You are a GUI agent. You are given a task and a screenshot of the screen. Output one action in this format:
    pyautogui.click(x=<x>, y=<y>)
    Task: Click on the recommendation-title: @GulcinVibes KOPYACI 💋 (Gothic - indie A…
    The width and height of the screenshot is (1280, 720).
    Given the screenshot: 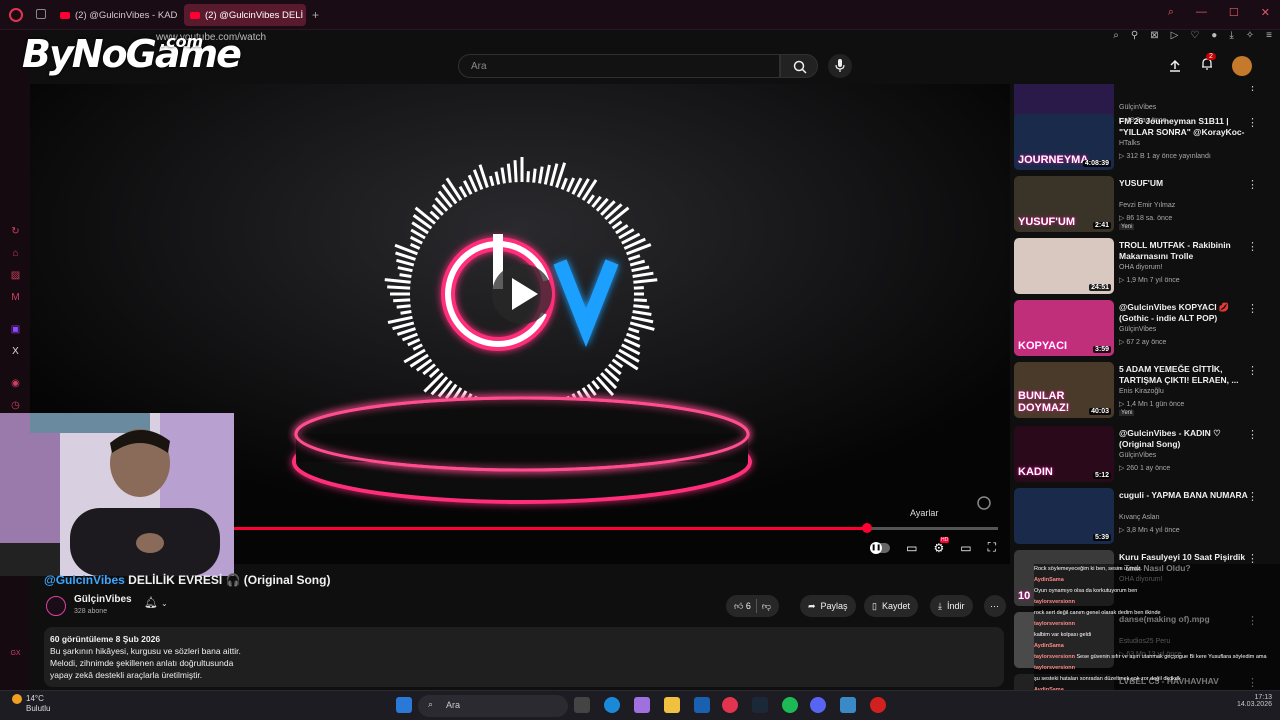 What is the action you would take?
    pyautogui.click(x=1184, y=313)
    